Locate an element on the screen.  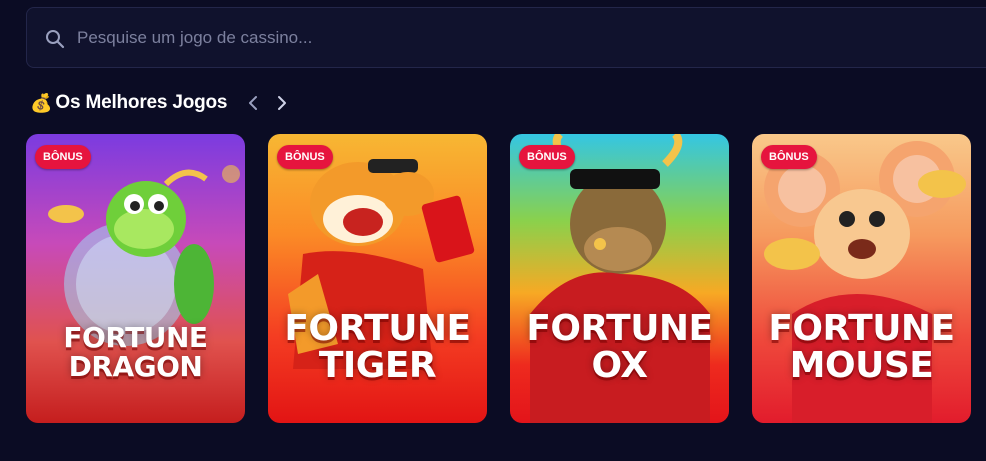
section-title: Os Melhores Jogos is located at coordinates (141, 102).